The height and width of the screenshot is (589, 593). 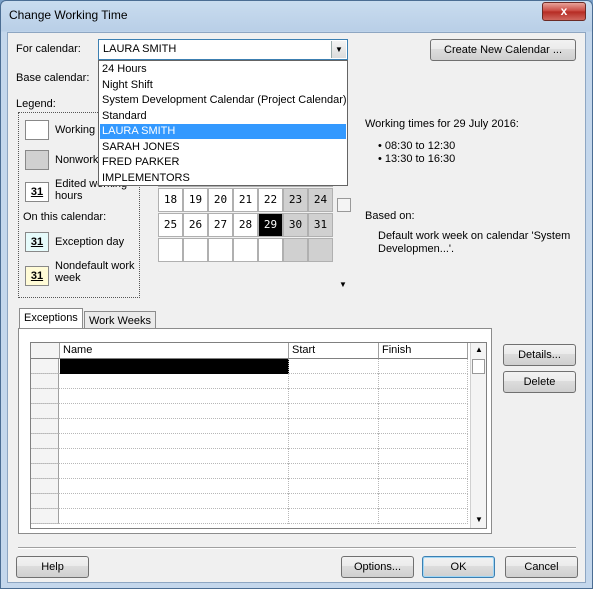 What do you see at coordinates (37, 192) in the screenshot?
I see `edited-hours-swatch: 31` at bounding box center [37, 192].